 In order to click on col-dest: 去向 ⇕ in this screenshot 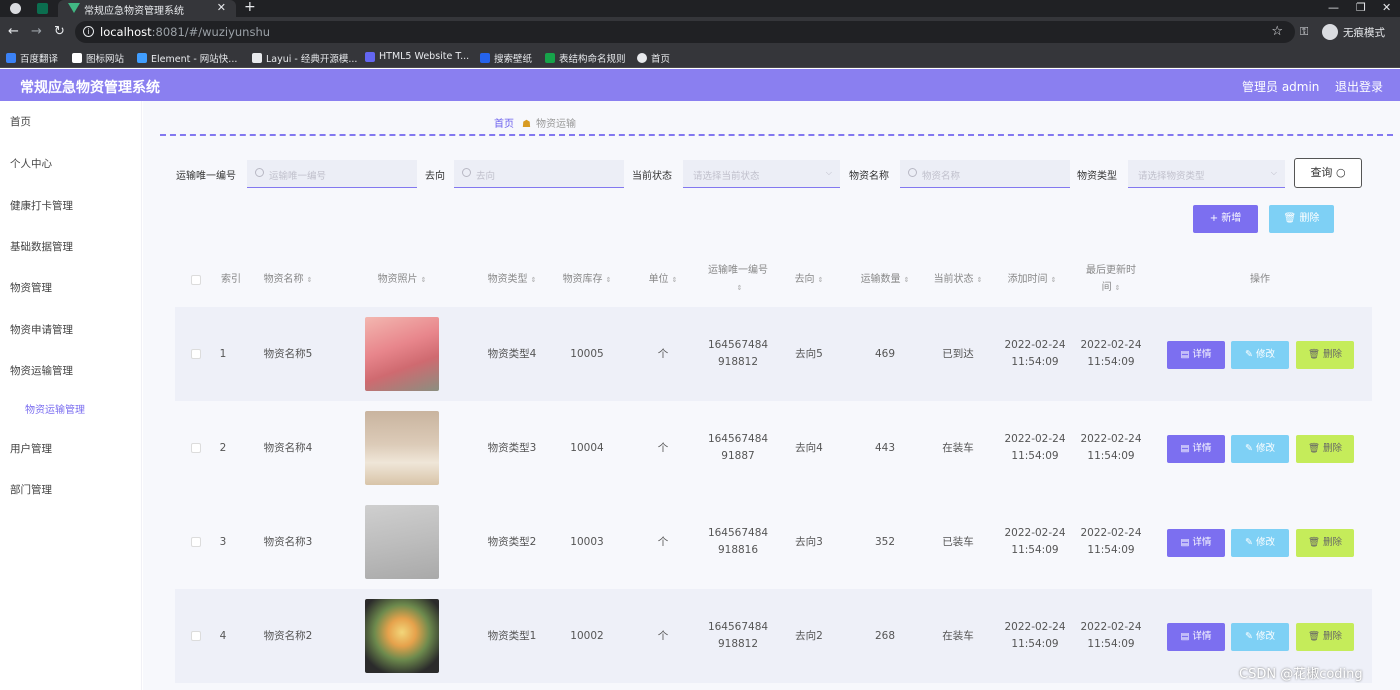, I will do `click(809, 280)`.